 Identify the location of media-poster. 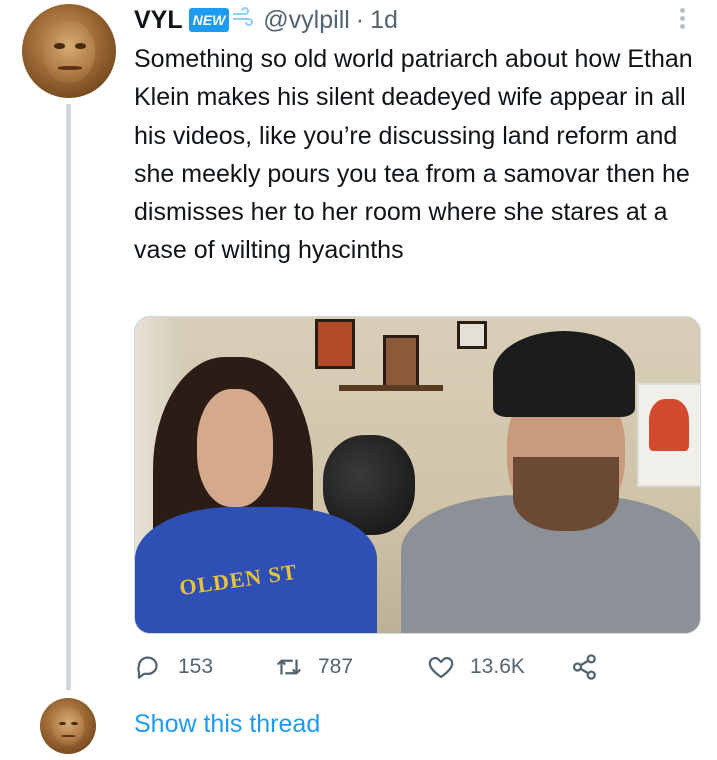
(668, 435).